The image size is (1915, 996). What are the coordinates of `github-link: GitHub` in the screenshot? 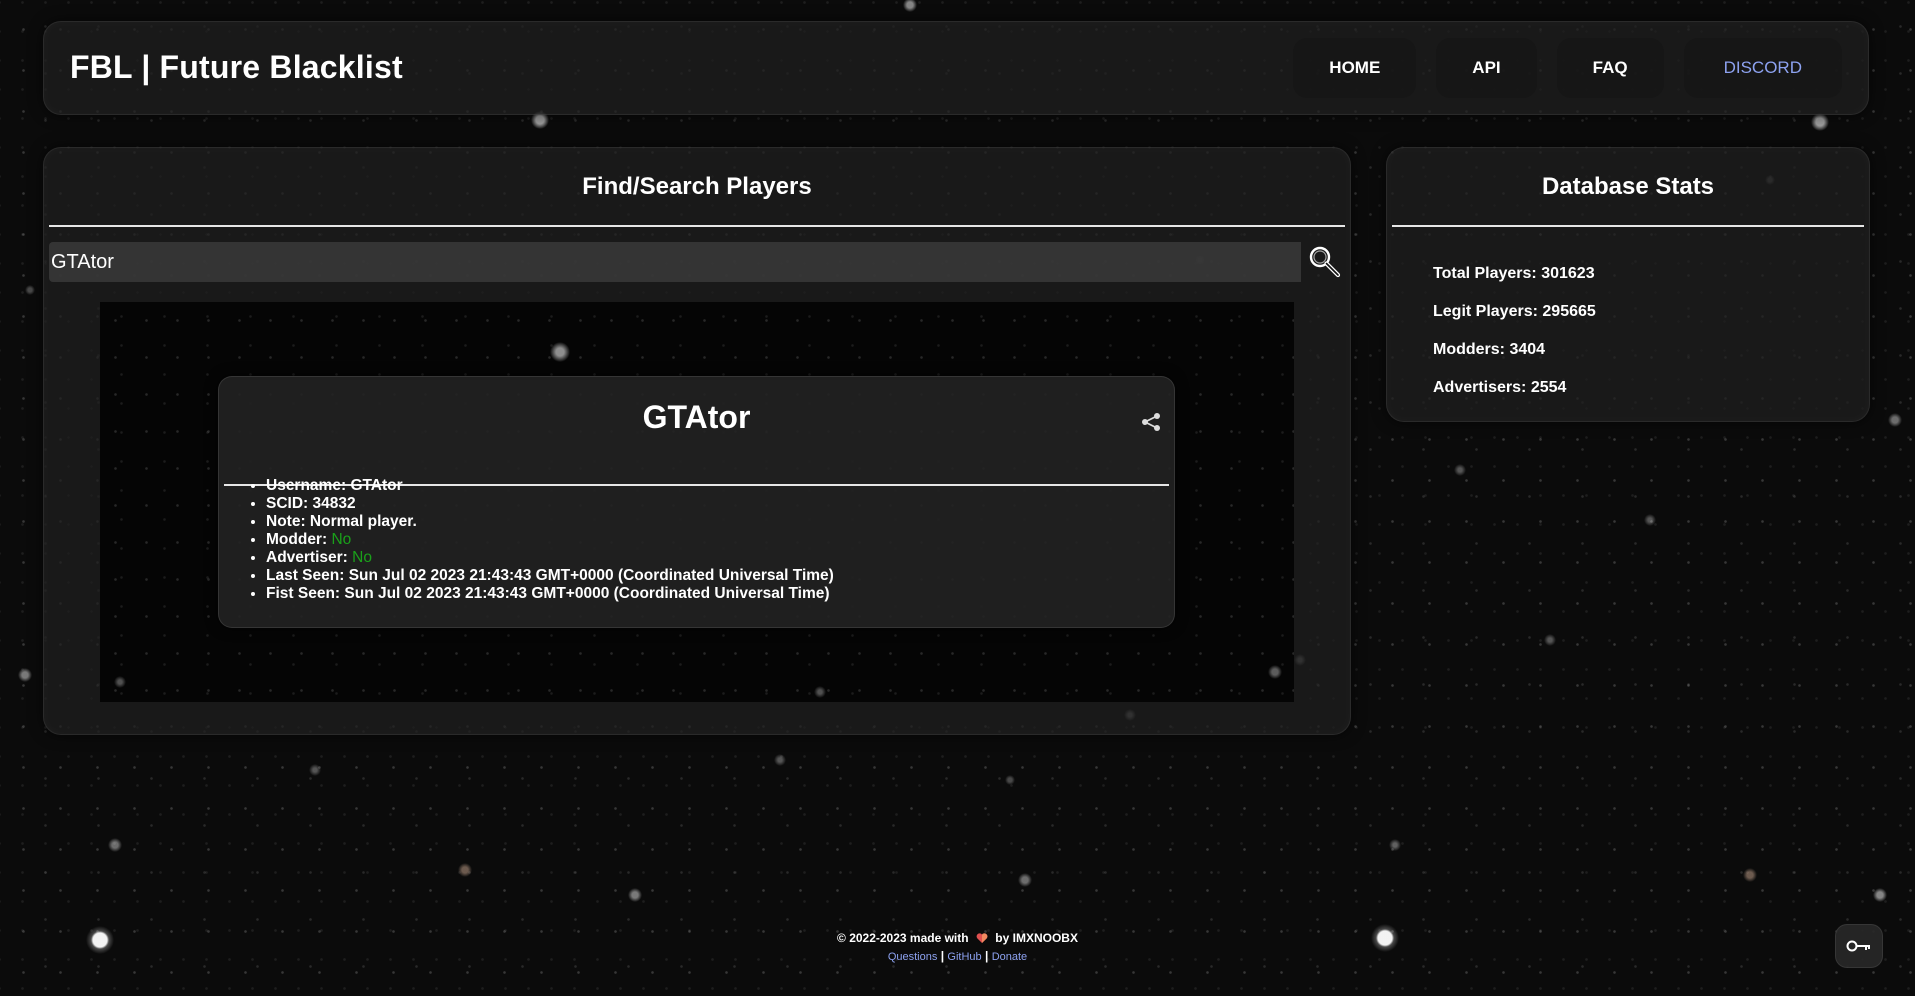 It's located at (964, 957).